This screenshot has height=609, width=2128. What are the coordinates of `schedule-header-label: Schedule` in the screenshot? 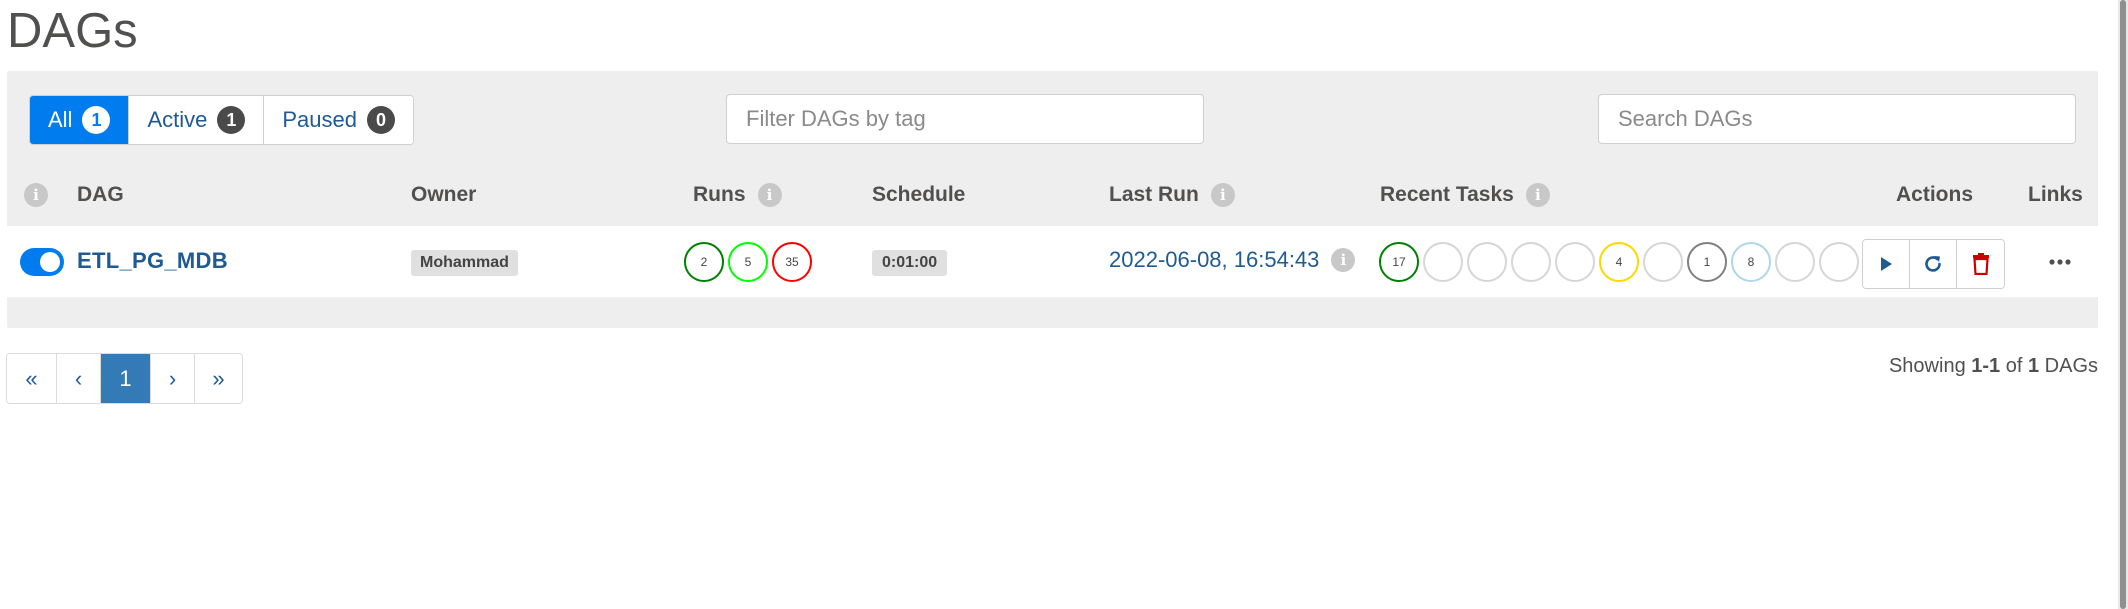 It's located at (919, 194).